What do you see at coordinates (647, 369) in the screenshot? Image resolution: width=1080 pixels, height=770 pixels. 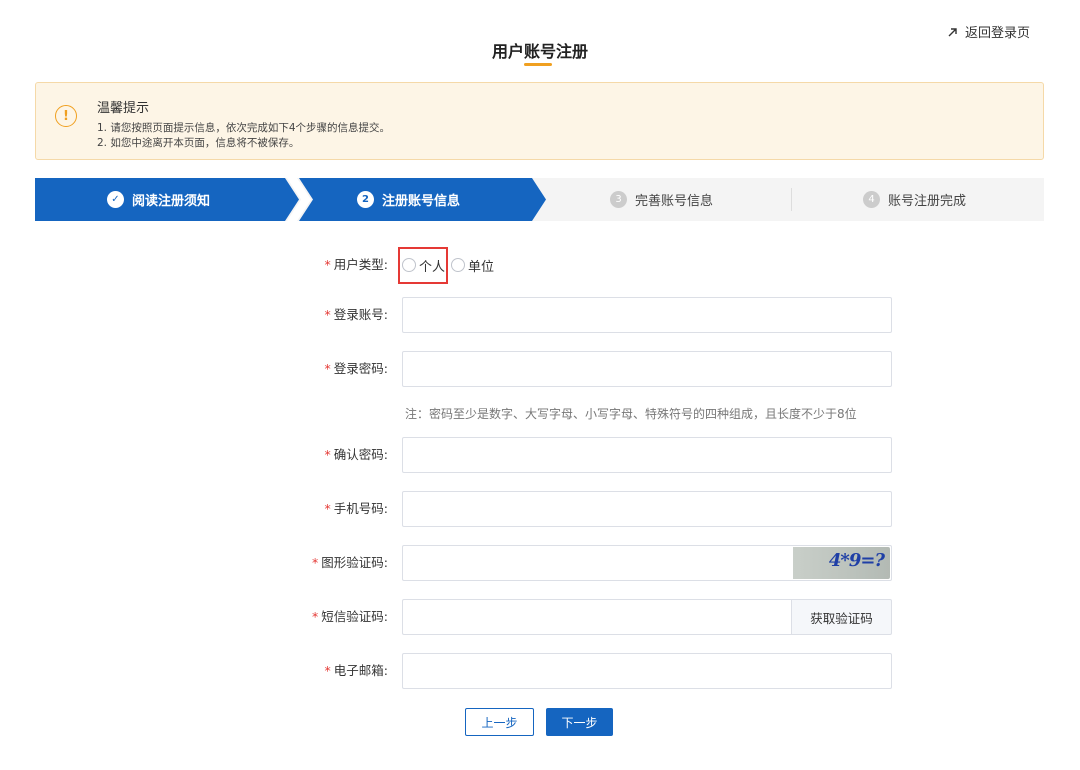 I see `login-password-input` at bounding box center [647, 369].